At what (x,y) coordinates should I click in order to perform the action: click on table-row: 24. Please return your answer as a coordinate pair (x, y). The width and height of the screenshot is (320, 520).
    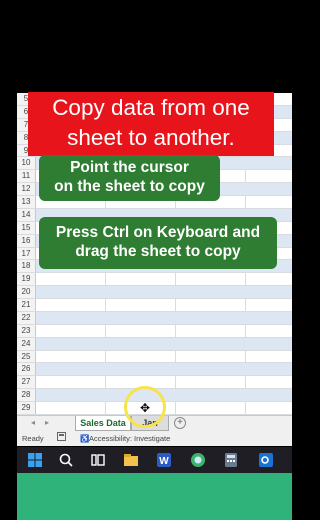
    Looking at the image, I should click on (154, 344).